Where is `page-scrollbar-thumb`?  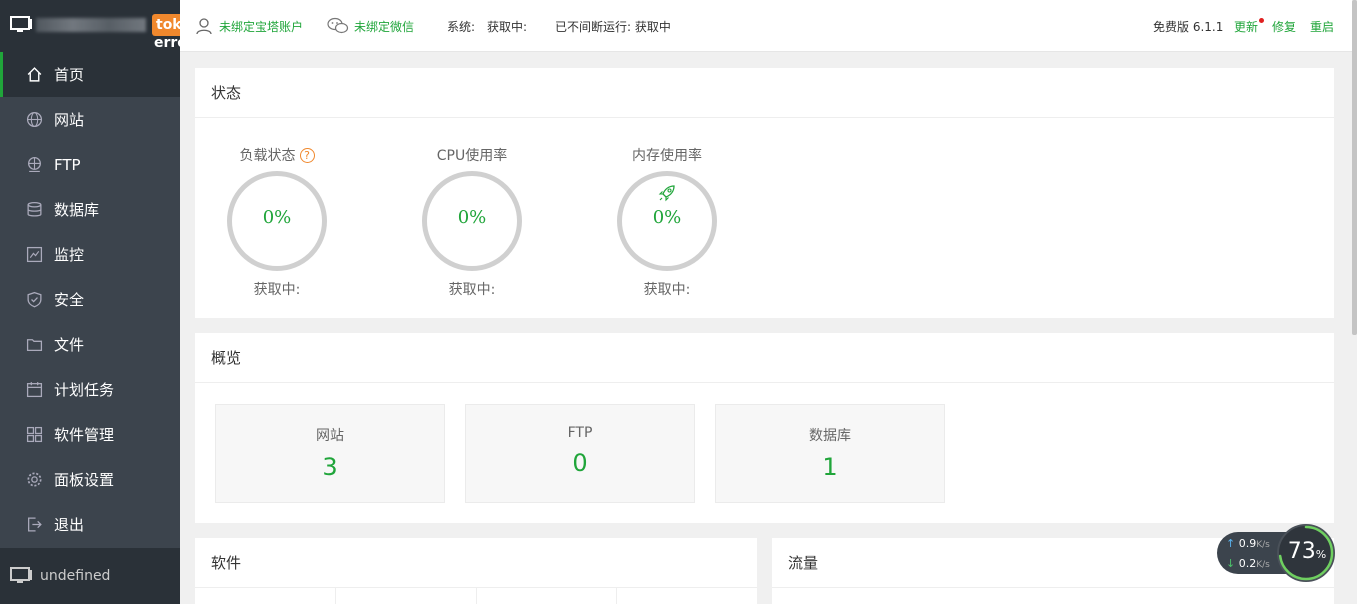
page-scrollbar-thumb is located at coordinates (1354, 167).